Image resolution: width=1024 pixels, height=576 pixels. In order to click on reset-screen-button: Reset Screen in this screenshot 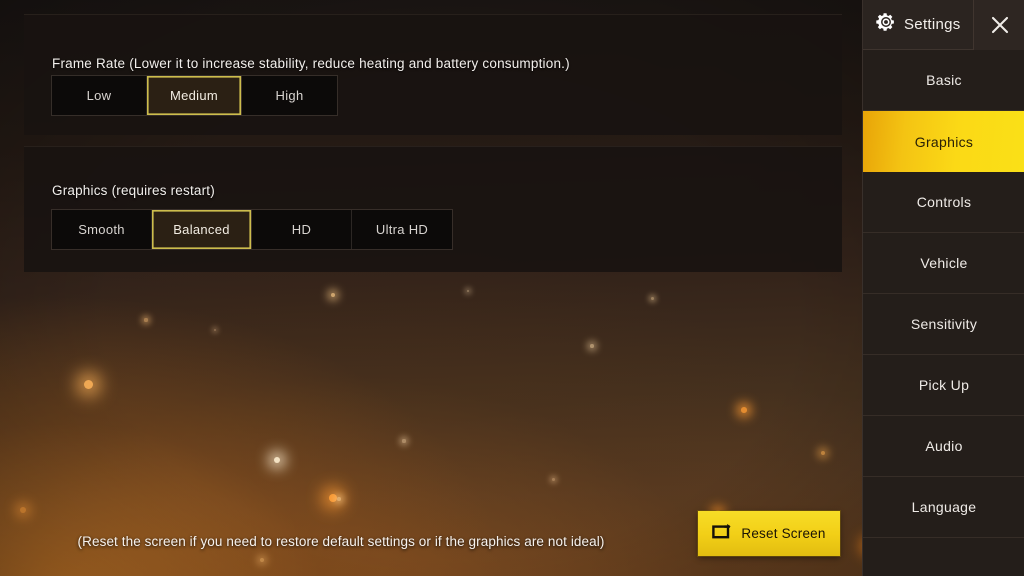, I will do `click(769, 533)`.